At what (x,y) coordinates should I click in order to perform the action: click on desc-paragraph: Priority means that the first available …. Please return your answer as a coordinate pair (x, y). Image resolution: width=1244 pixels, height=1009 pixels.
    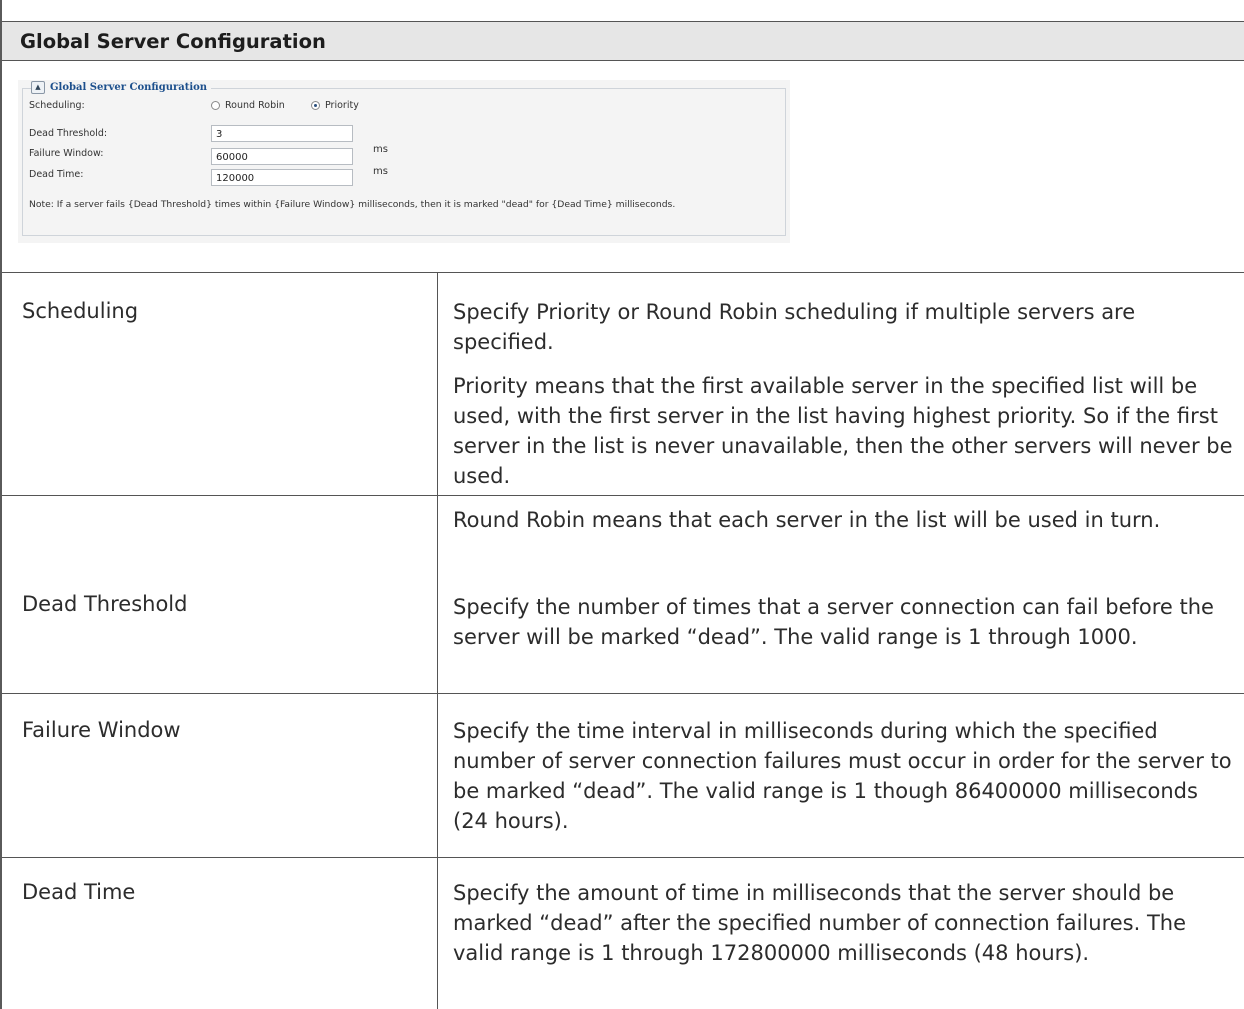
    Looking at the image, I should click on (843, 431).